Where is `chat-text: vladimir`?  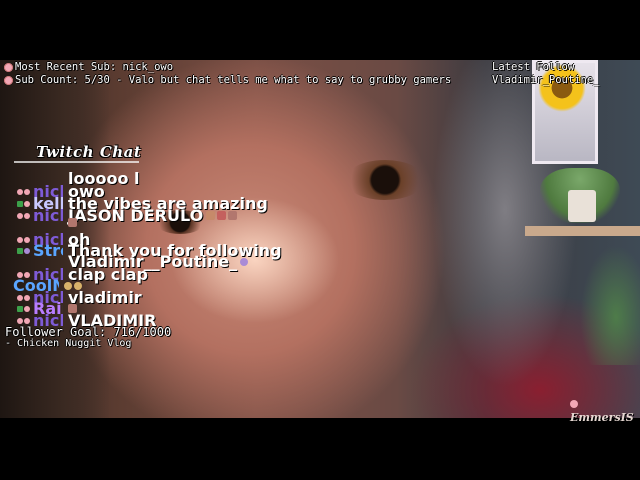 chat-text: vladimir is located at coordinates (105, 297).